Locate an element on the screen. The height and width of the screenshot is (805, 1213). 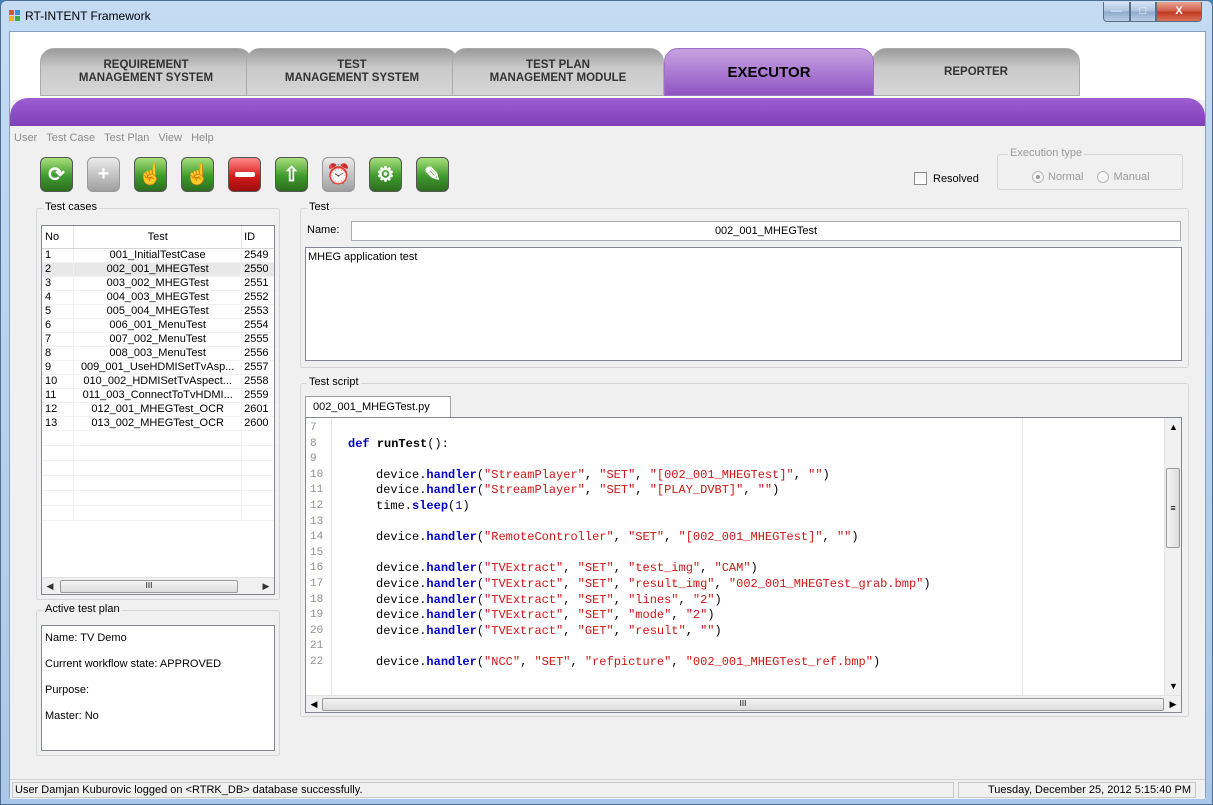
tab-test-plan-management: TEST PLAN MANAGEMENT MODULE is located at coordinates (558, 72).